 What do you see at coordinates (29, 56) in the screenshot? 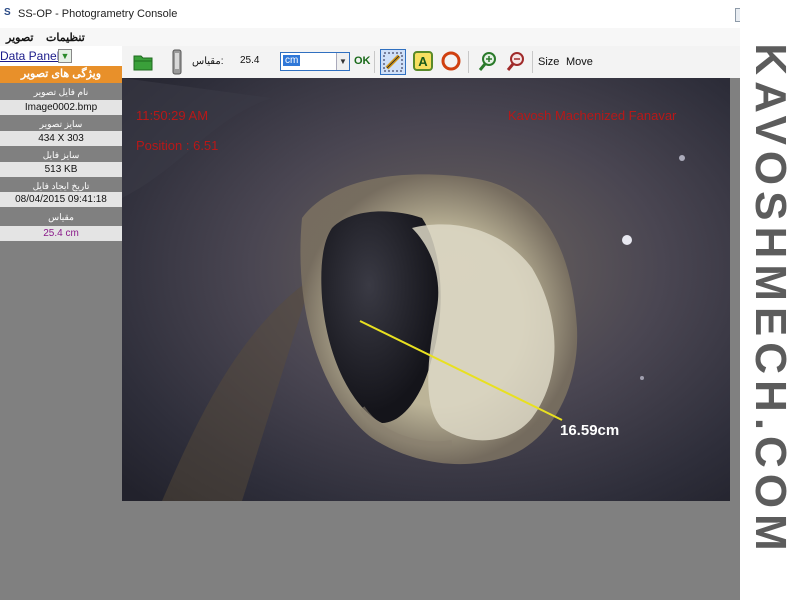
I see `data-panel-link: Data Panel` at bounding box center [29, 56].